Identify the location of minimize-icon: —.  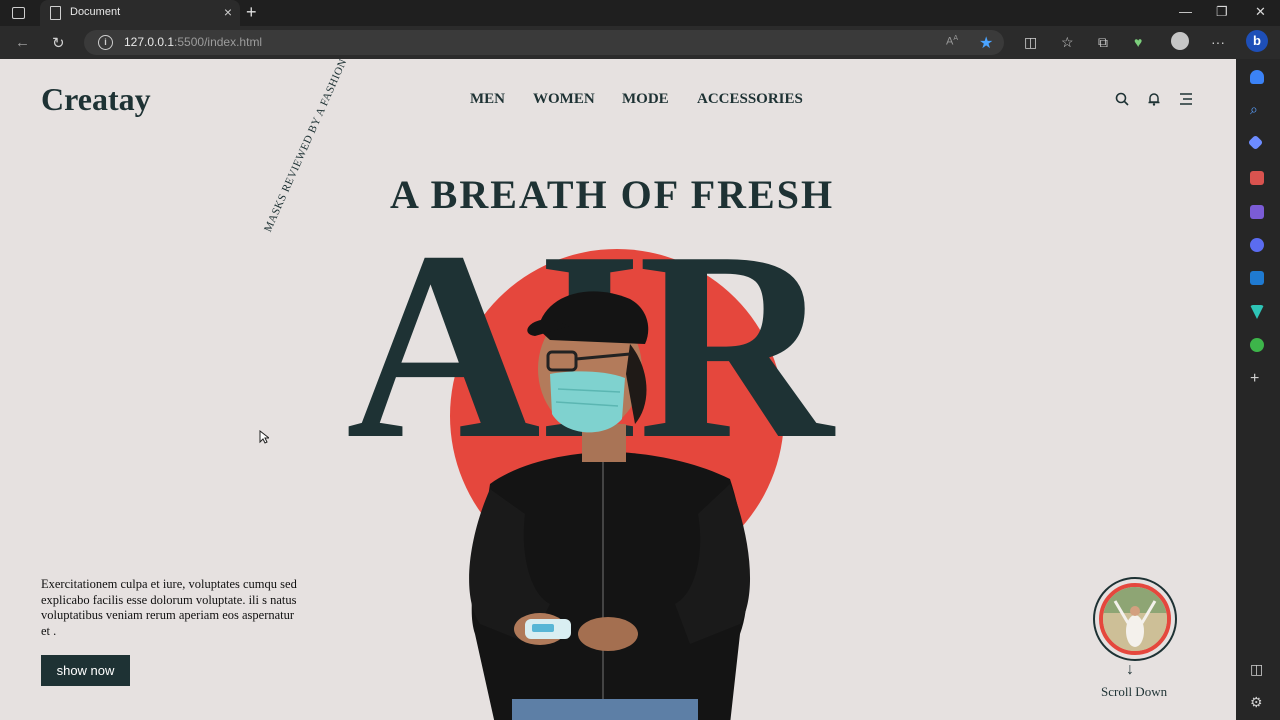
(1185, 11).